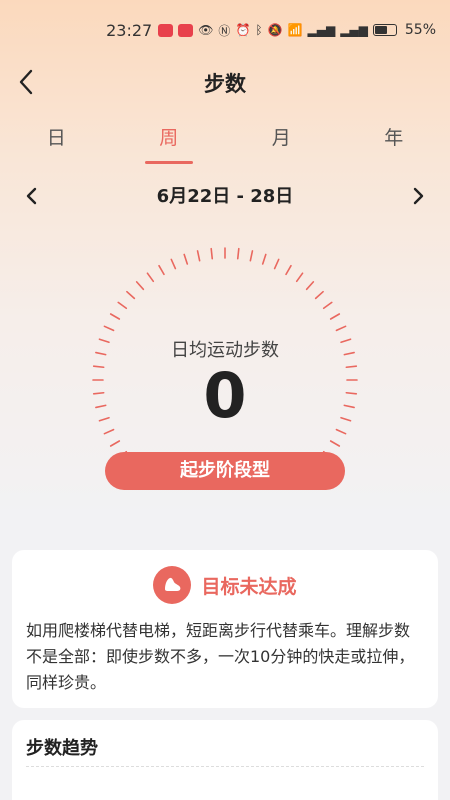  I want to click on trend-title: 步数趋势, so click(62, 748).